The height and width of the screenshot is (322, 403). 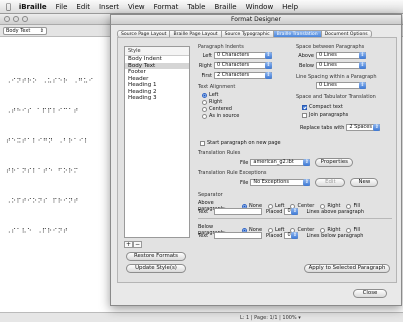 I want to click on list-item: Heading 3, so click(x=157, y=98).